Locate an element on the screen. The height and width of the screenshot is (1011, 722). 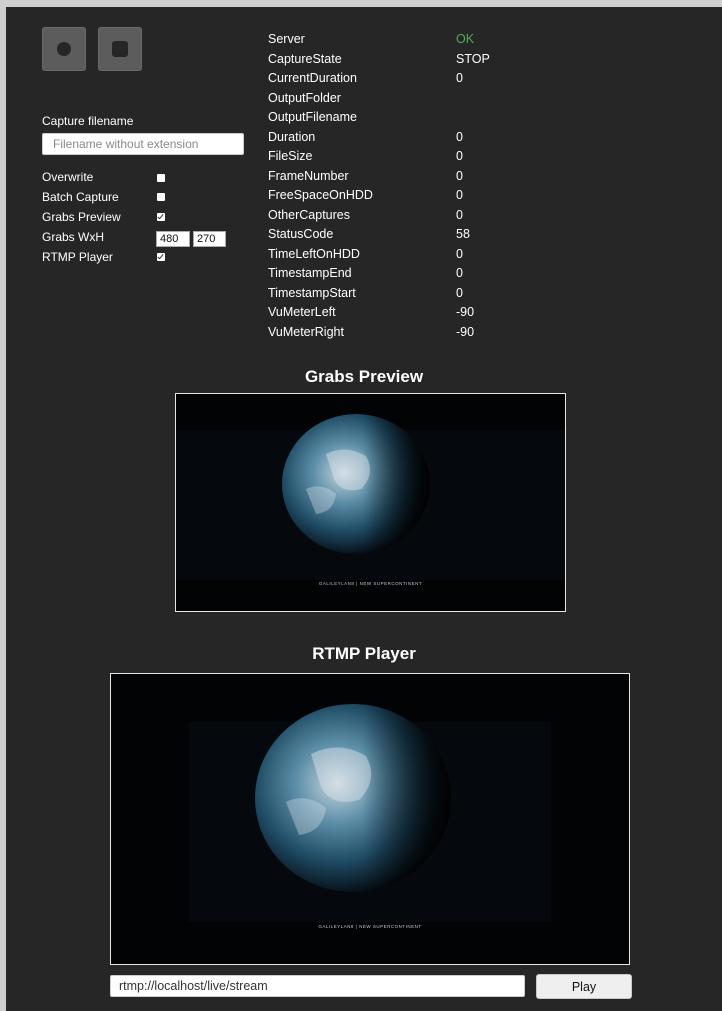
earth-frame-image is located at coordinates (370, 502).